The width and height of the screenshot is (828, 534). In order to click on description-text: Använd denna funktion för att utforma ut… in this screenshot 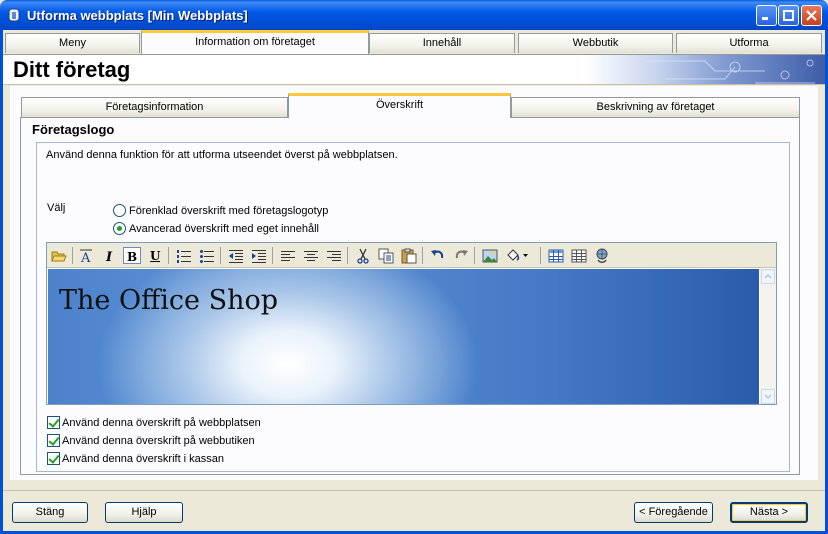, I will do `click(222, 155)`.